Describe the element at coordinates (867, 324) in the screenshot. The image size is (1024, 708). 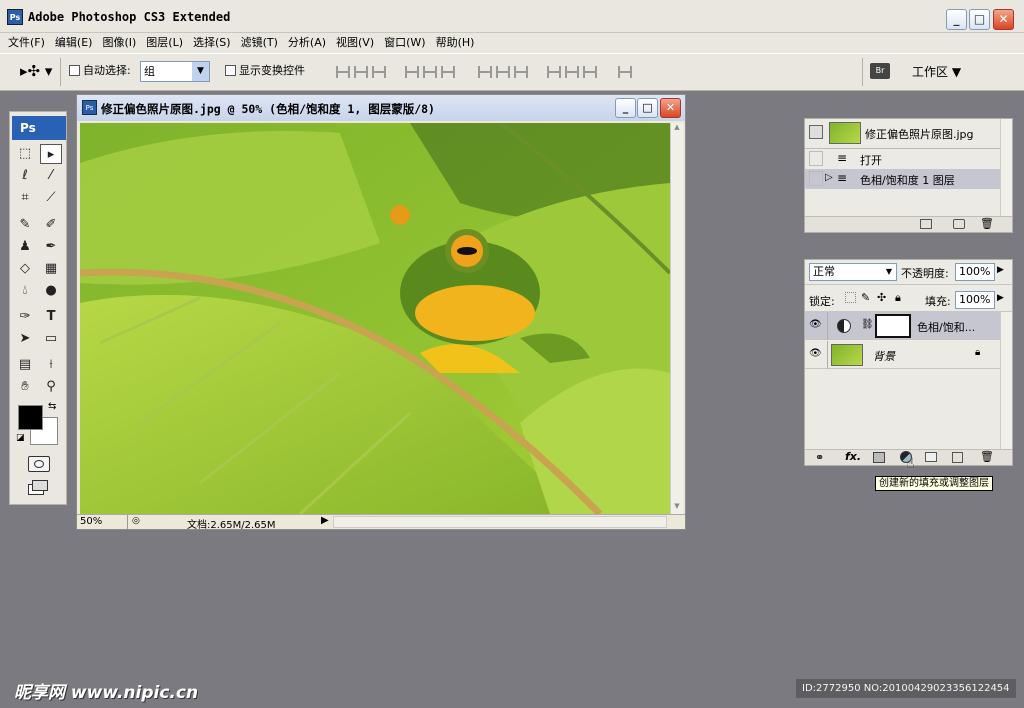
I see `mask-link-icon: ⛓︎` at that location.